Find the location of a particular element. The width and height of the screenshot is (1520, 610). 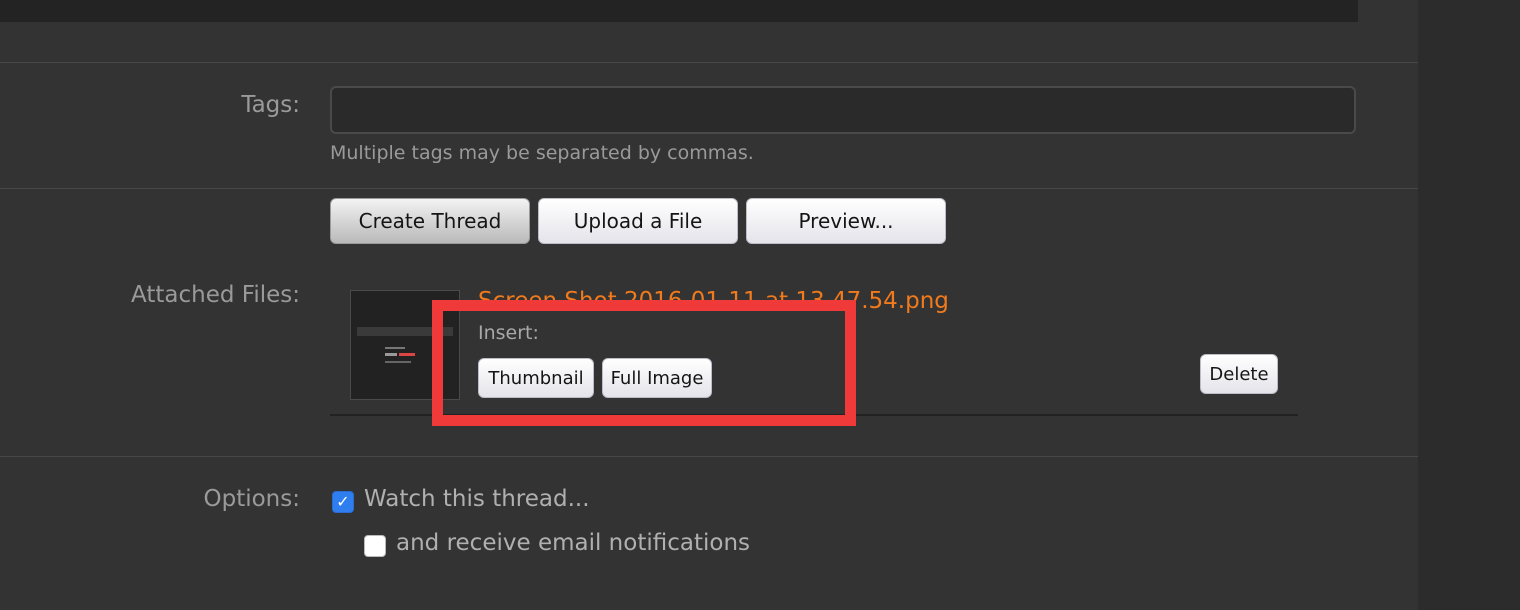

email-notifications-label: and receive email notifications is located at coordinates (573, 543).